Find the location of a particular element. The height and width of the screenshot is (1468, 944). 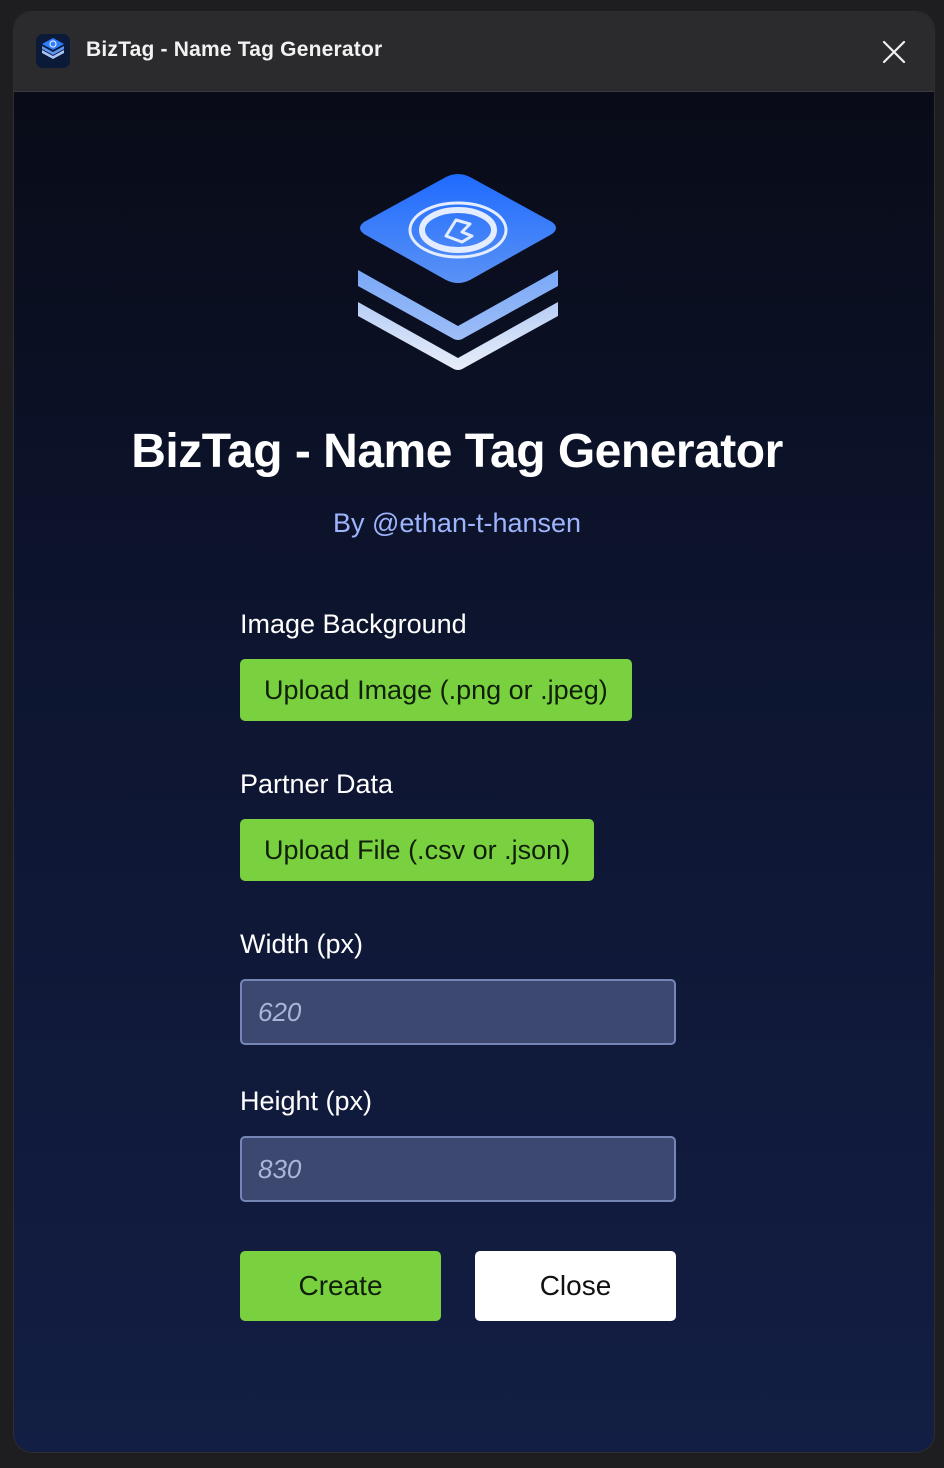

window-title: BizTag - Name Tag Generator is located at coordinates (234, 49).